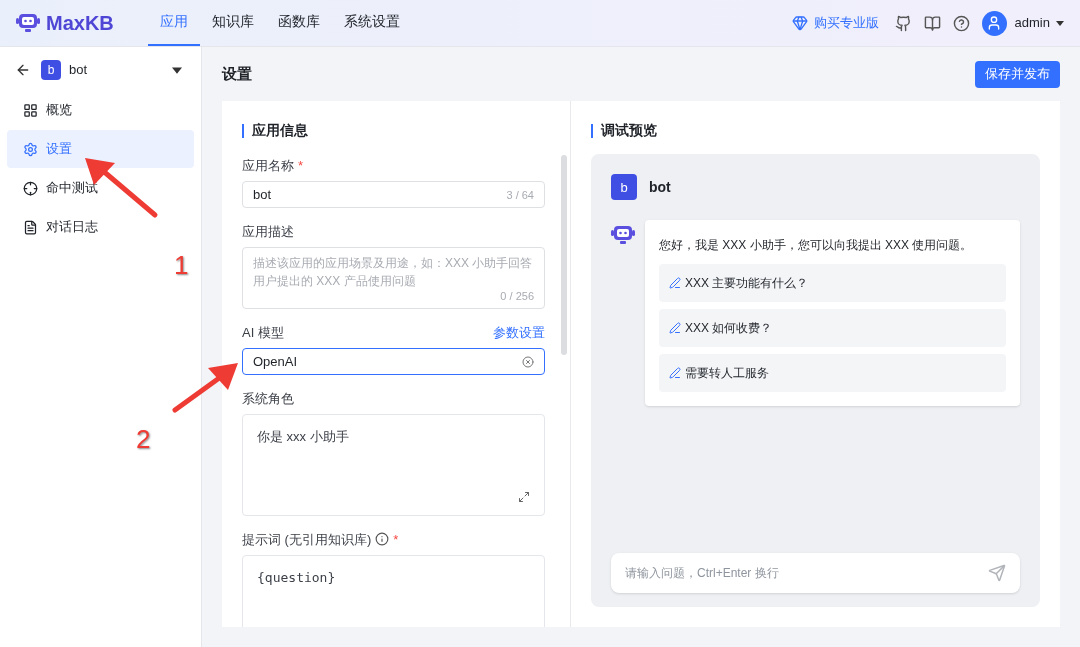 The image size is (1080, 647). What do you see at coordinates (799, 23) in the screenshot?
I see `diamond-icon` at bounding box center [799, 23].